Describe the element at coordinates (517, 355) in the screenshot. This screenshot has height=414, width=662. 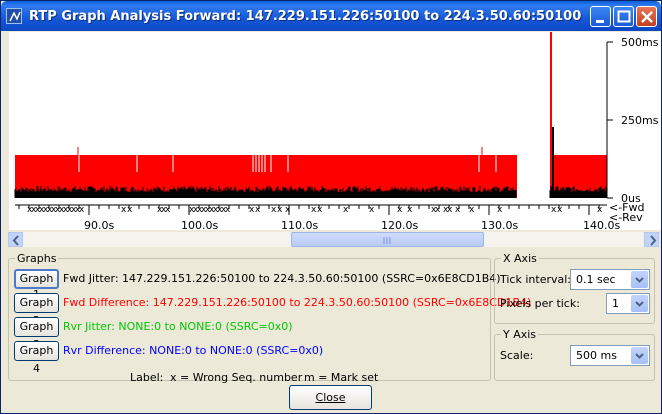
I see `scale-label: Scale:` at that location.